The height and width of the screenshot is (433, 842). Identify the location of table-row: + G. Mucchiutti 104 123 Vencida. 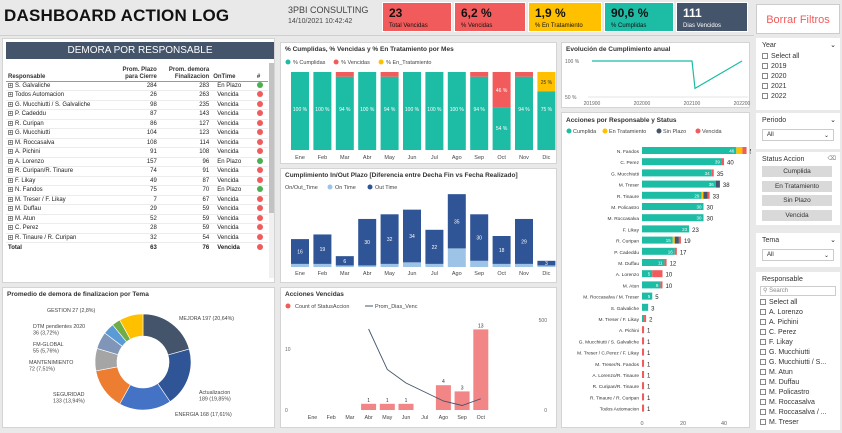
(137, 133).